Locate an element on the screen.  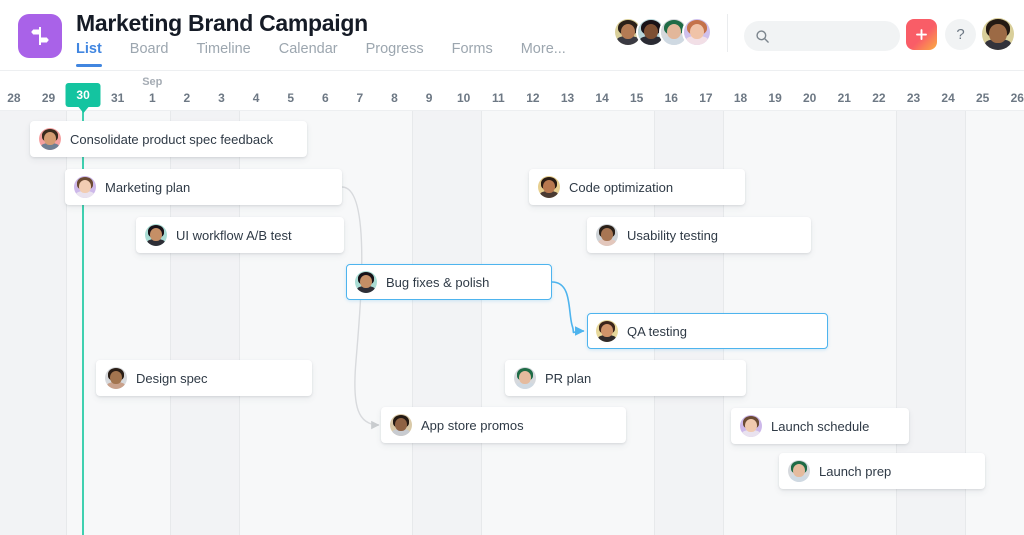
task-card-usability-testing: Usability testing is located at coordinates (699, 235).